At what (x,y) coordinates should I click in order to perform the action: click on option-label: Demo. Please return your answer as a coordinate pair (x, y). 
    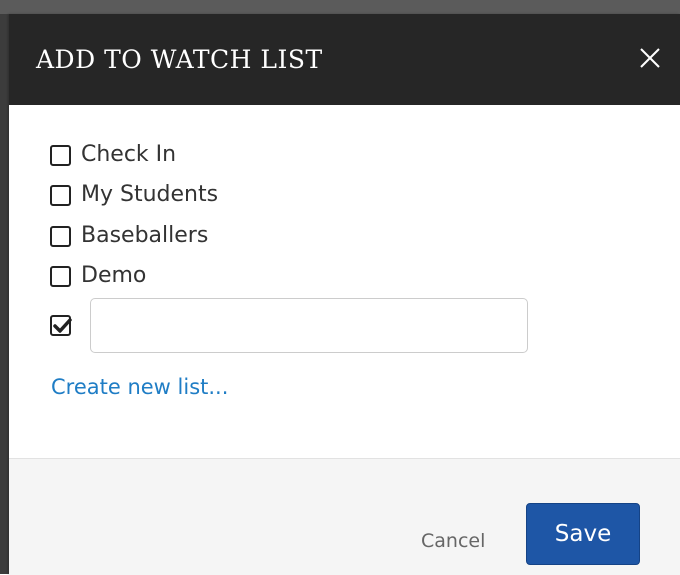
    Looking at the image, I should click on (114, 275).